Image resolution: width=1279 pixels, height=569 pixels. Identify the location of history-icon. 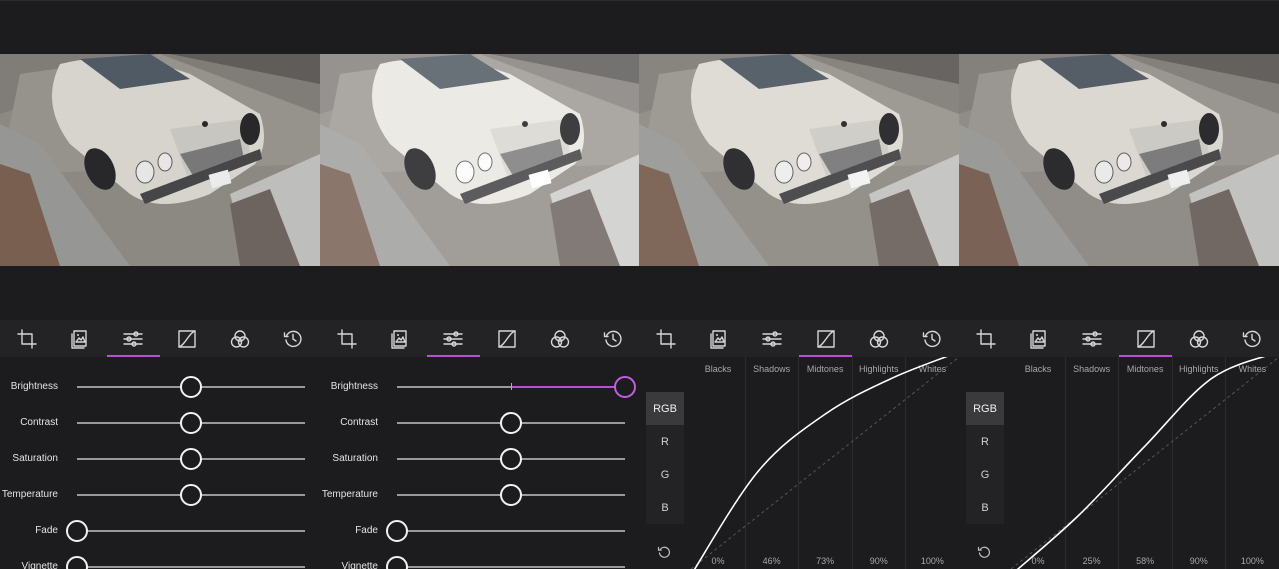
(1252, 339).